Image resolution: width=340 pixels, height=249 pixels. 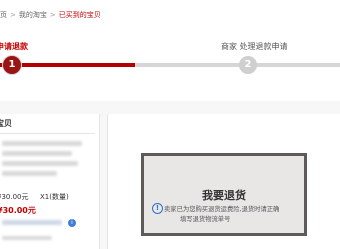 What do you see at coordinates (157, 208) in the screenshot?
I see `info-icon: !` at bounding box center [157, 208].